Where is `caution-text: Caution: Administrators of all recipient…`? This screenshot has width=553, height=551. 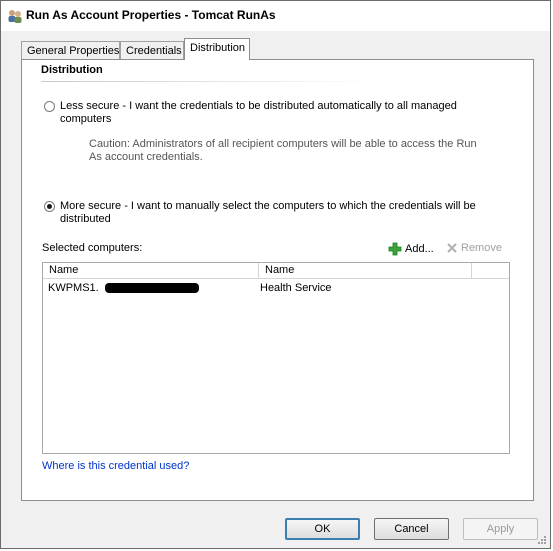
caution-text: Caution: Administrators of all recipient… is located at coordinates (289, 151).